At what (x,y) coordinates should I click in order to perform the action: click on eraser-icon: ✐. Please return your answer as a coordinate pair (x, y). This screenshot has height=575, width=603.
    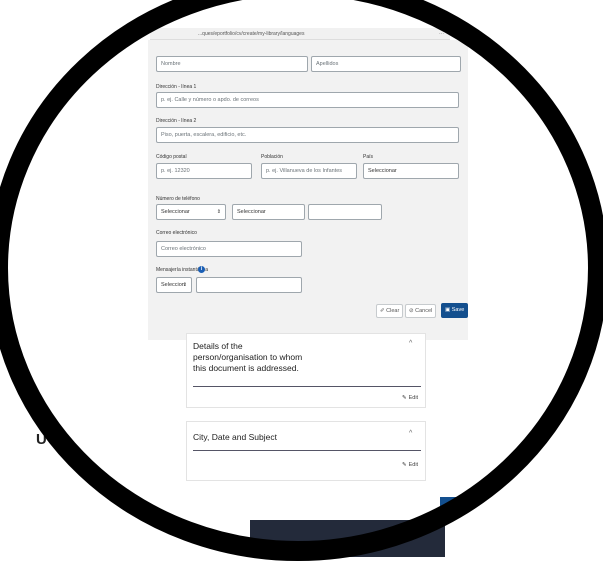
    Looking at the image, I should click on (382, 311).